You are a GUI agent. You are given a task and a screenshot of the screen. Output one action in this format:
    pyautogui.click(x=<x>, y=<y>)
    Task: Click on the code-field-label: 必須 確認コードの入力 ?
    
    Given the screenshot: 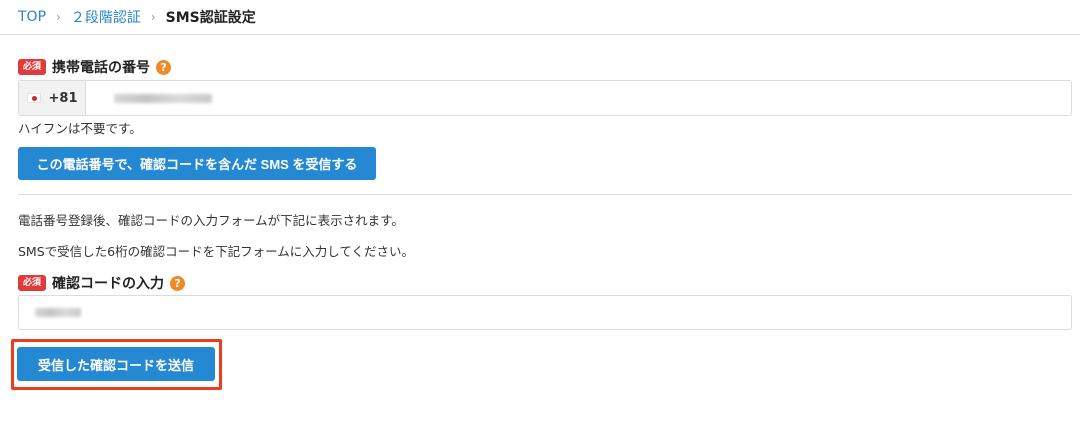 What is the action you would take?
    pyautogui.click(x=102, y=283)
    